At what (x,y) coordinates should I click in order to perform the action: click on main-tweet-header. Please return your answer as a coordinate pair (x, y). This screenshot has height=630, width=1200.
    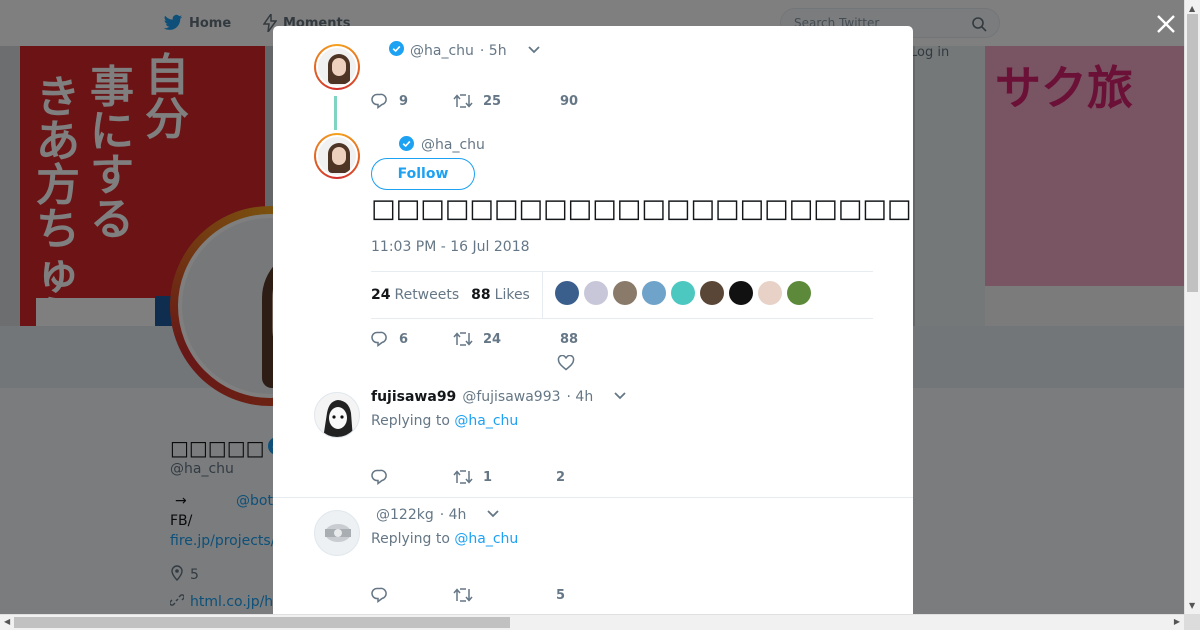
    Looking at the image, I should click on (406, 145).